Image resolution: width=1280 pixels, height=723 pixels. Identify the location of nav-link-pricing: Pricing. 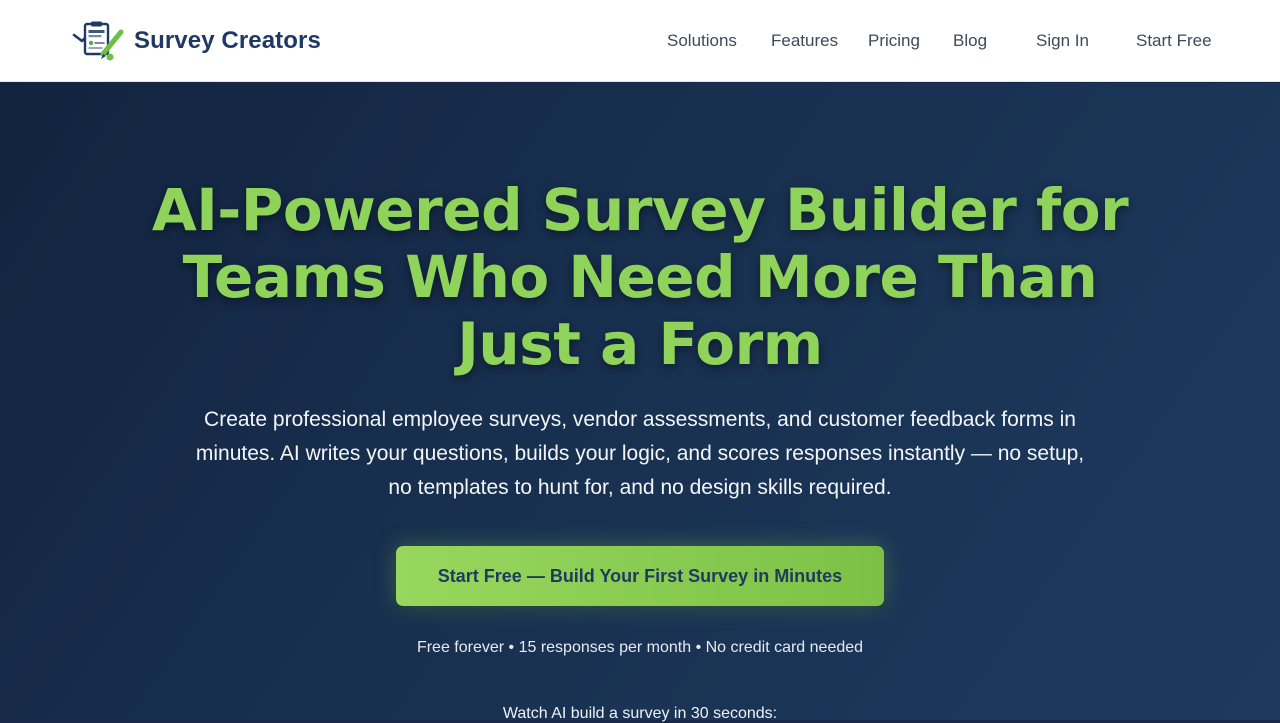
(894, 41).